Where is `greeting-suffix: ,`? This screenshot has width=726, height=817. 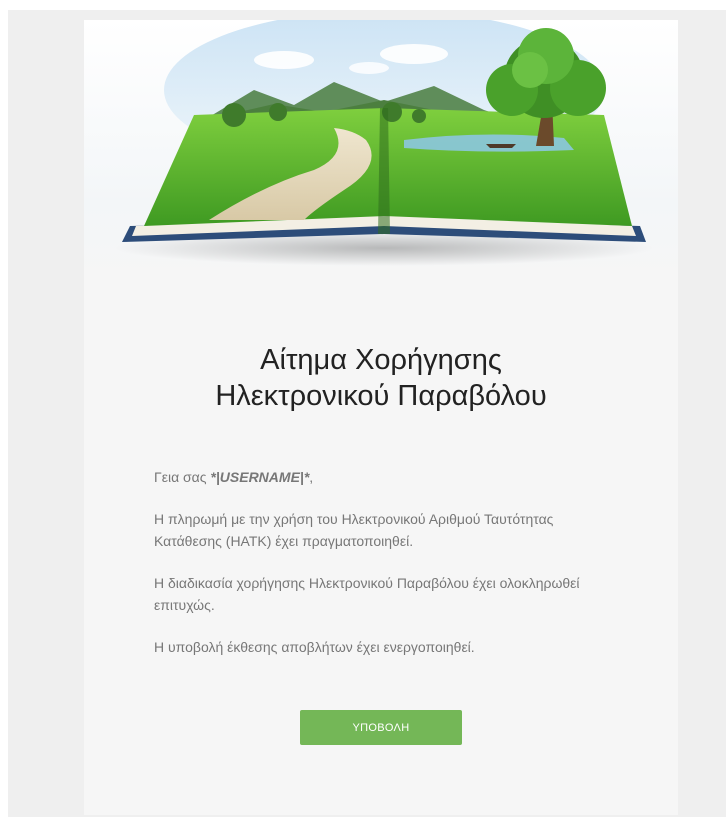 greeting-suffix: , is located at coordinates (311, 477).